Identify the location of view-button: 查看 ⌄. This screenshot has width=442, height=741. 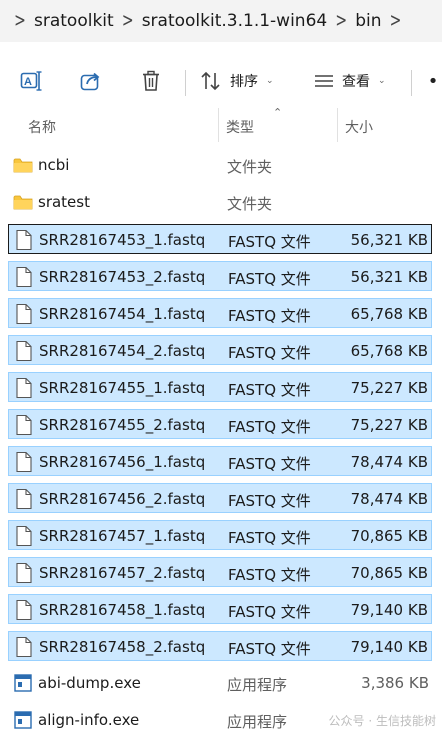
(359, 81).